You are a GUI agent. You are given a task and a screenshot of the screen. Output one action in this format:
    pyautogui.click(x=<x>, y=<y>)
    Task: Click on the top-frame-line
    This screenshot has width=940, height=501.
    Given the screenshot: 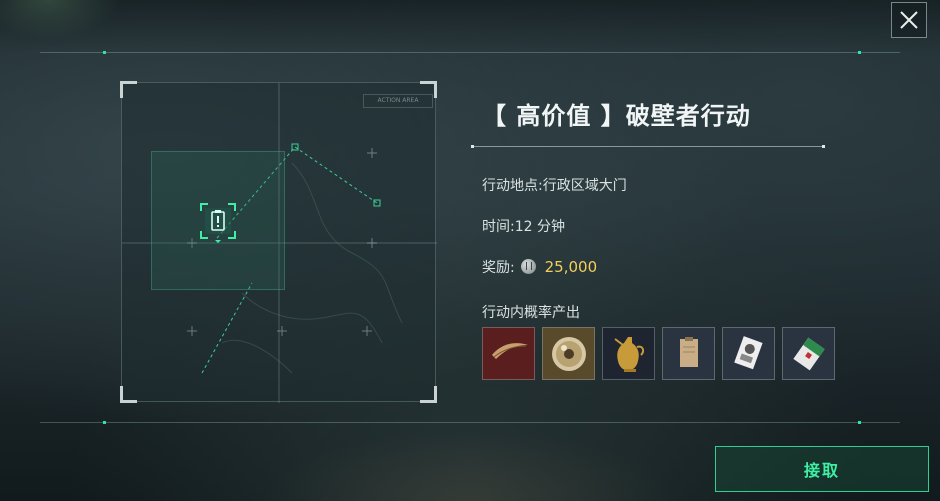 What is the action you would take?
    pyautogui.click(x=470, y=52)
    